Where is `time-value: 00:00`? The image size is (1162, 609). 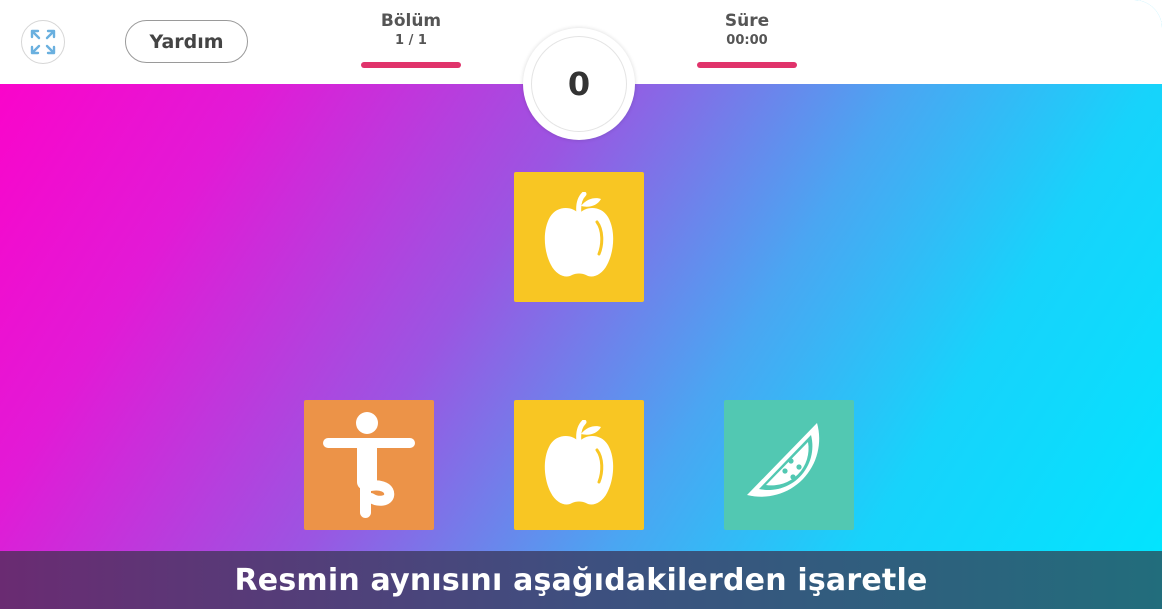 time-value: 00:00 is located at coordinates (747, 40).